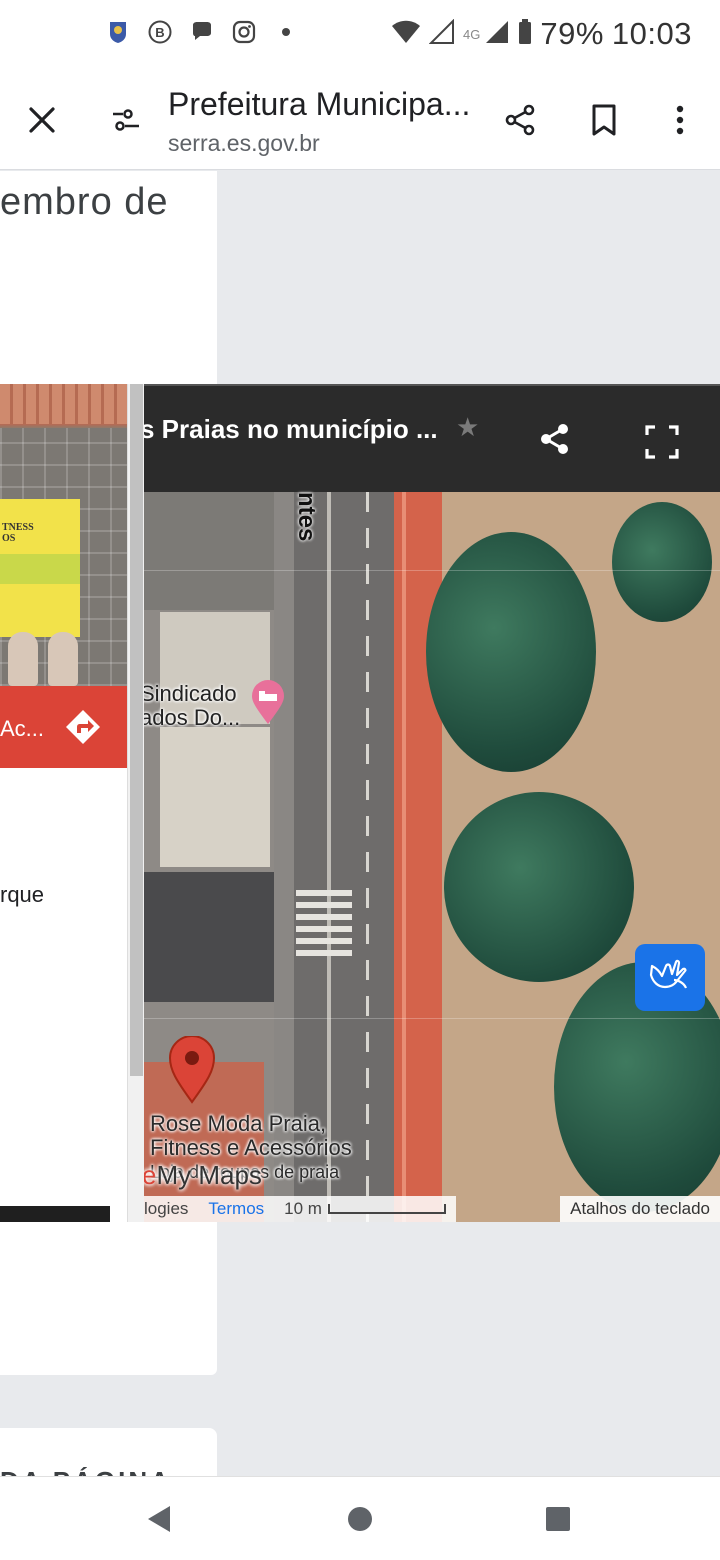 This screenshot has height=1560, width=720. What do you see at coordinates (324, 925) in the screenshot?
I see `crosswalk` at bounding box center [324, 925].